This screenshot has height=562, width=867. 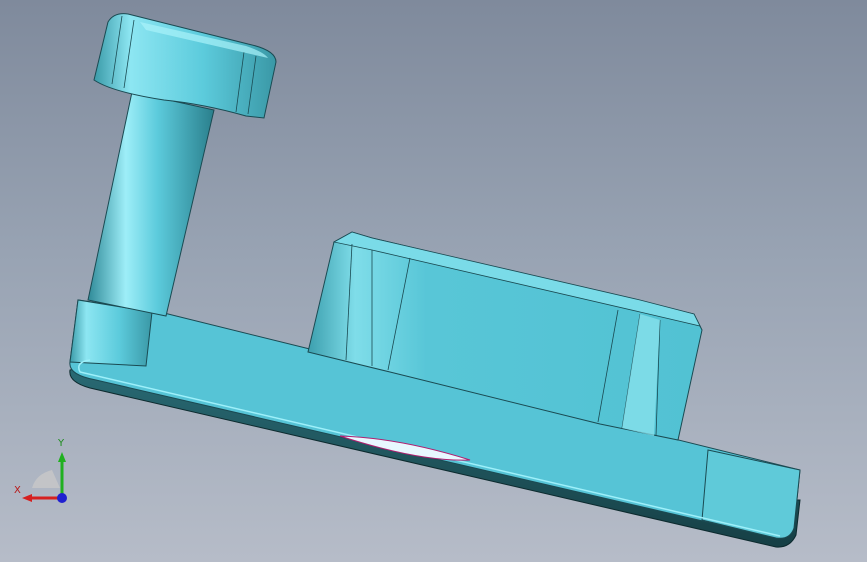 I want to click on x-axis-label: X, so click(x=17, y=490).